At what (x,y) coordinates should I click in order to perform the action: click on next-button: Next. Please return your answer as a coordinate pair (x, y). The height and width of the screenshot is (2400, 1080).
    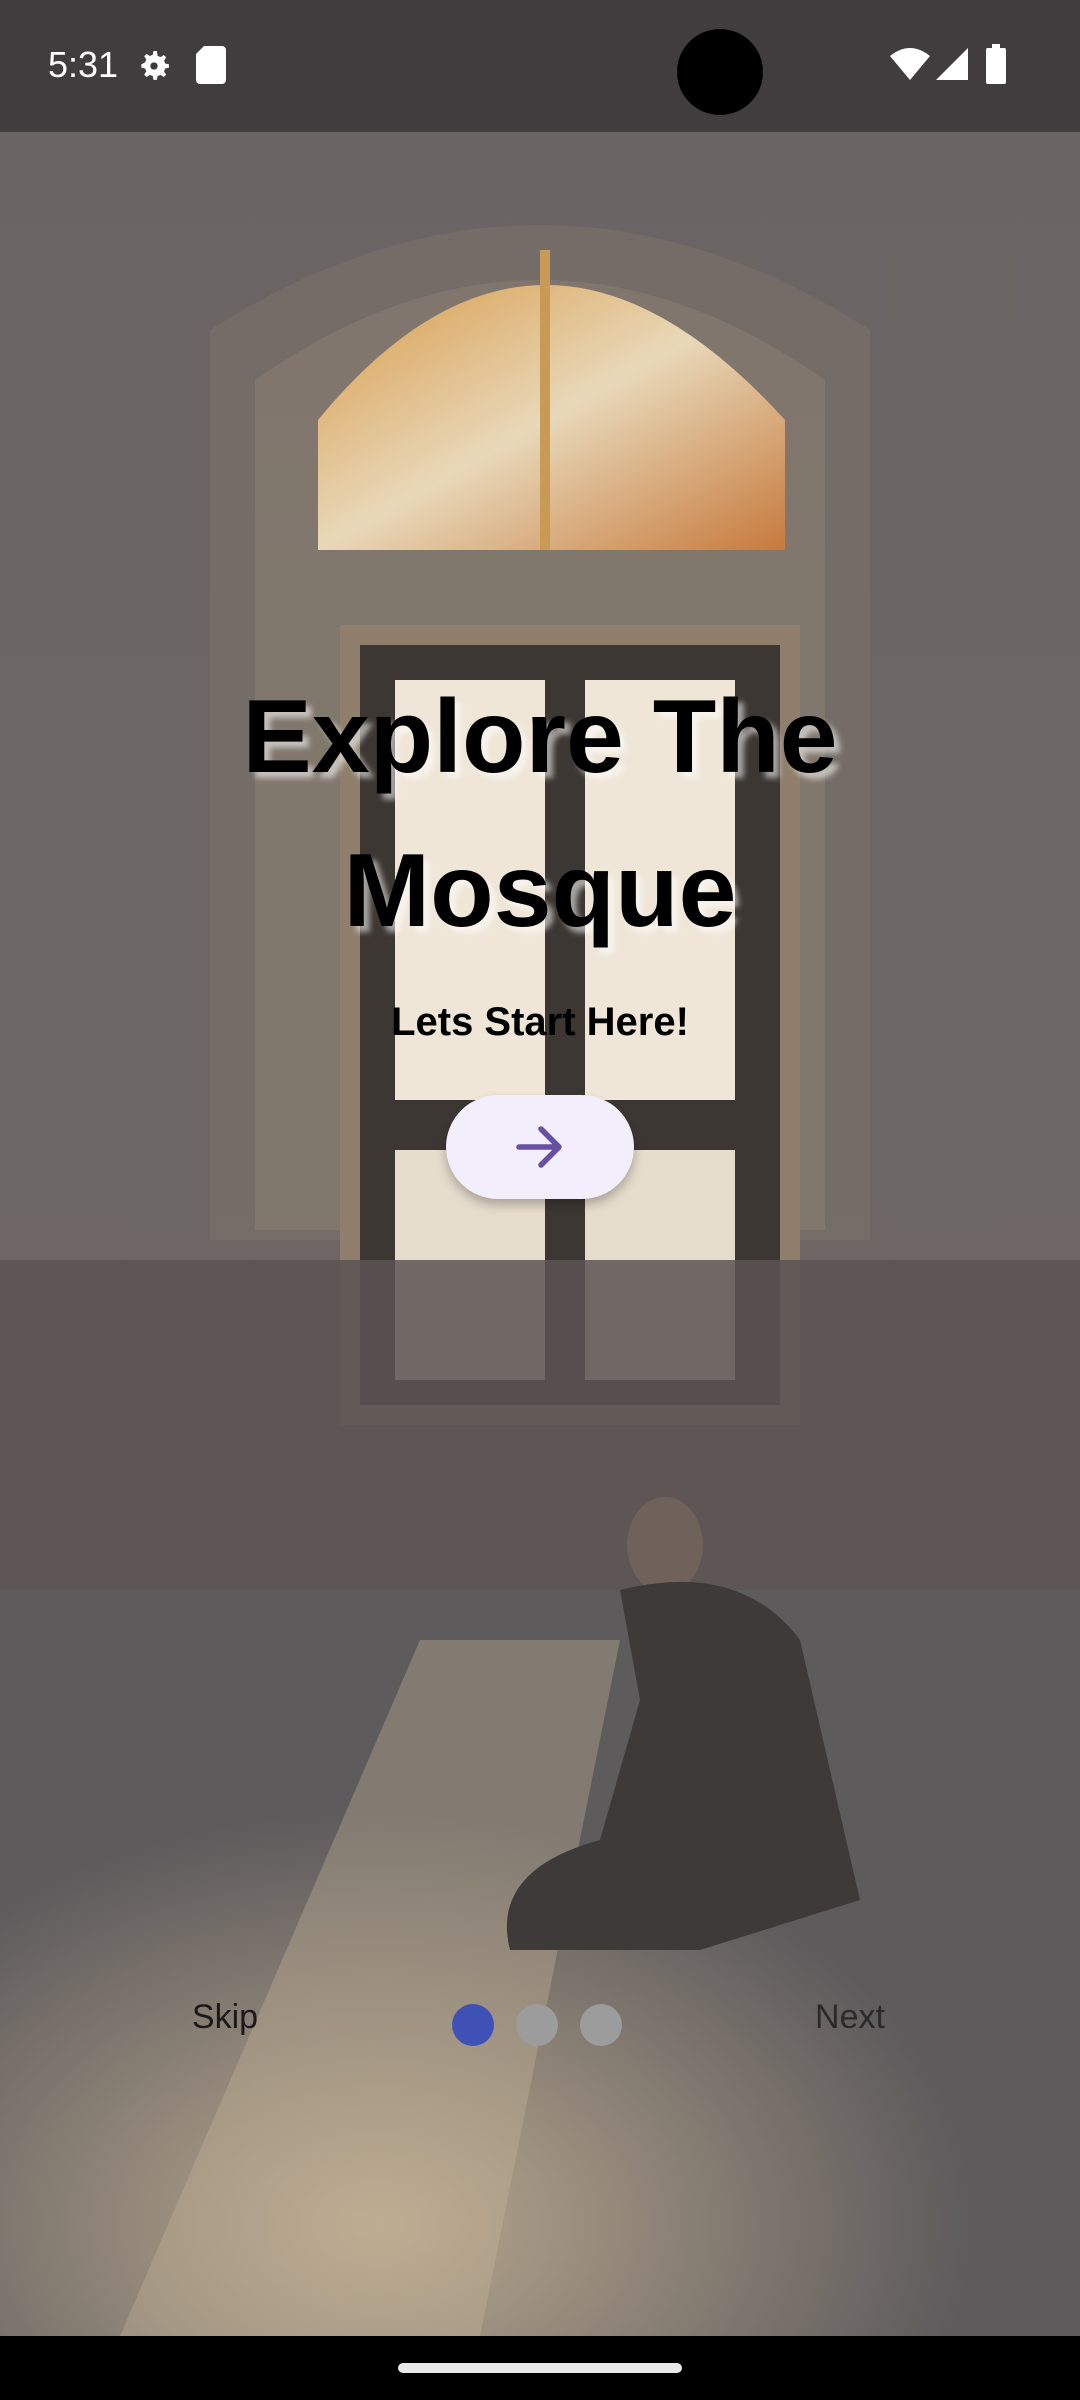
    Looking at the image, I should click on (850, 2017).